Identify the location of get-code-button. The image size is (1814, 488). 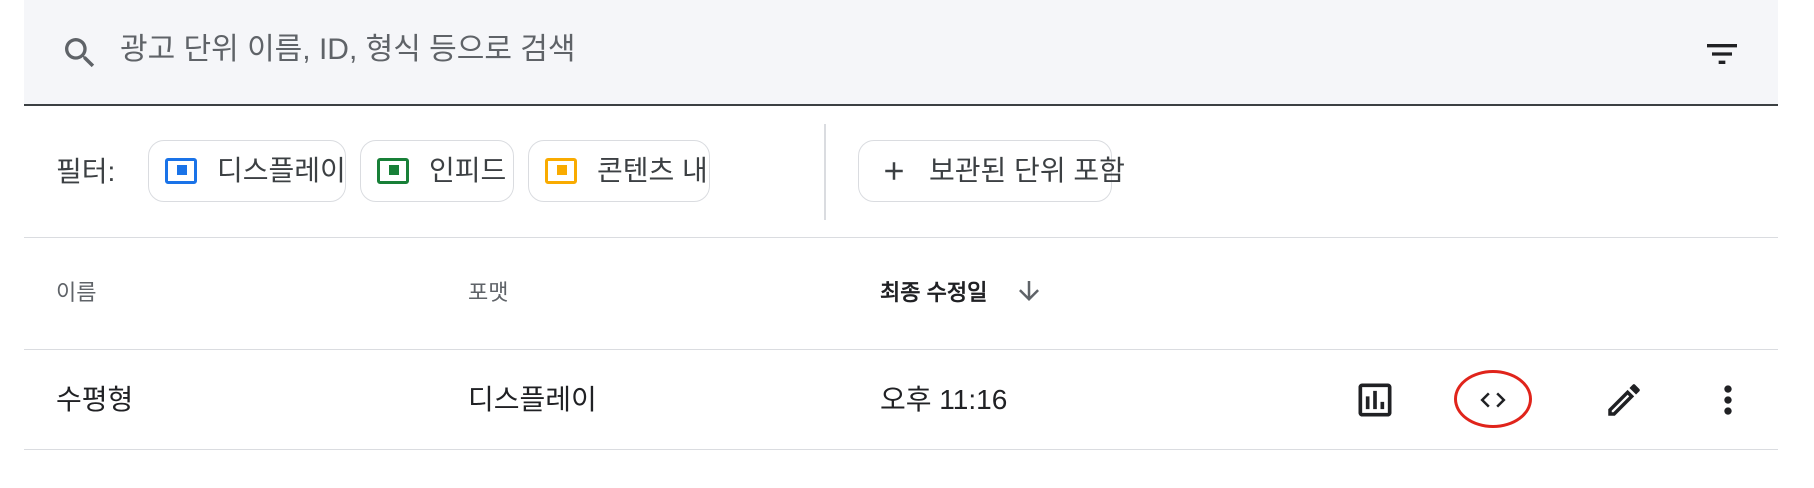
(1493, 400).